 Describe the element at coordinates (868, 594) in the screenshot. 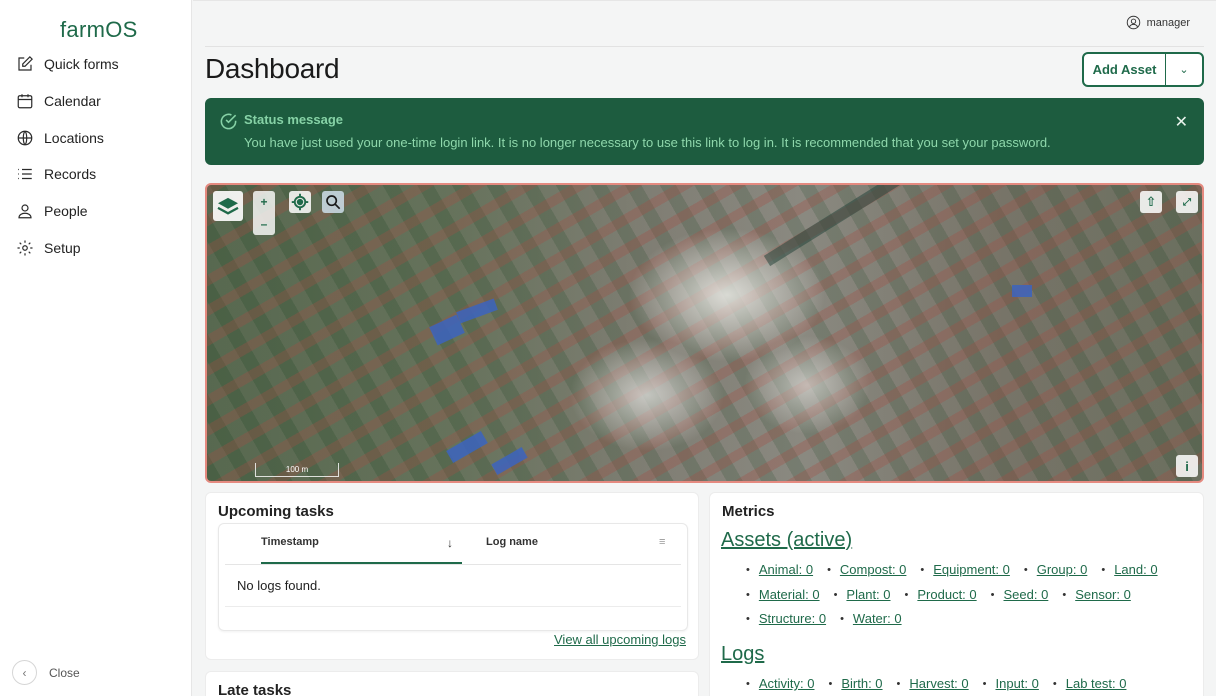

I see `metric-link: Plant: 0` at that location.